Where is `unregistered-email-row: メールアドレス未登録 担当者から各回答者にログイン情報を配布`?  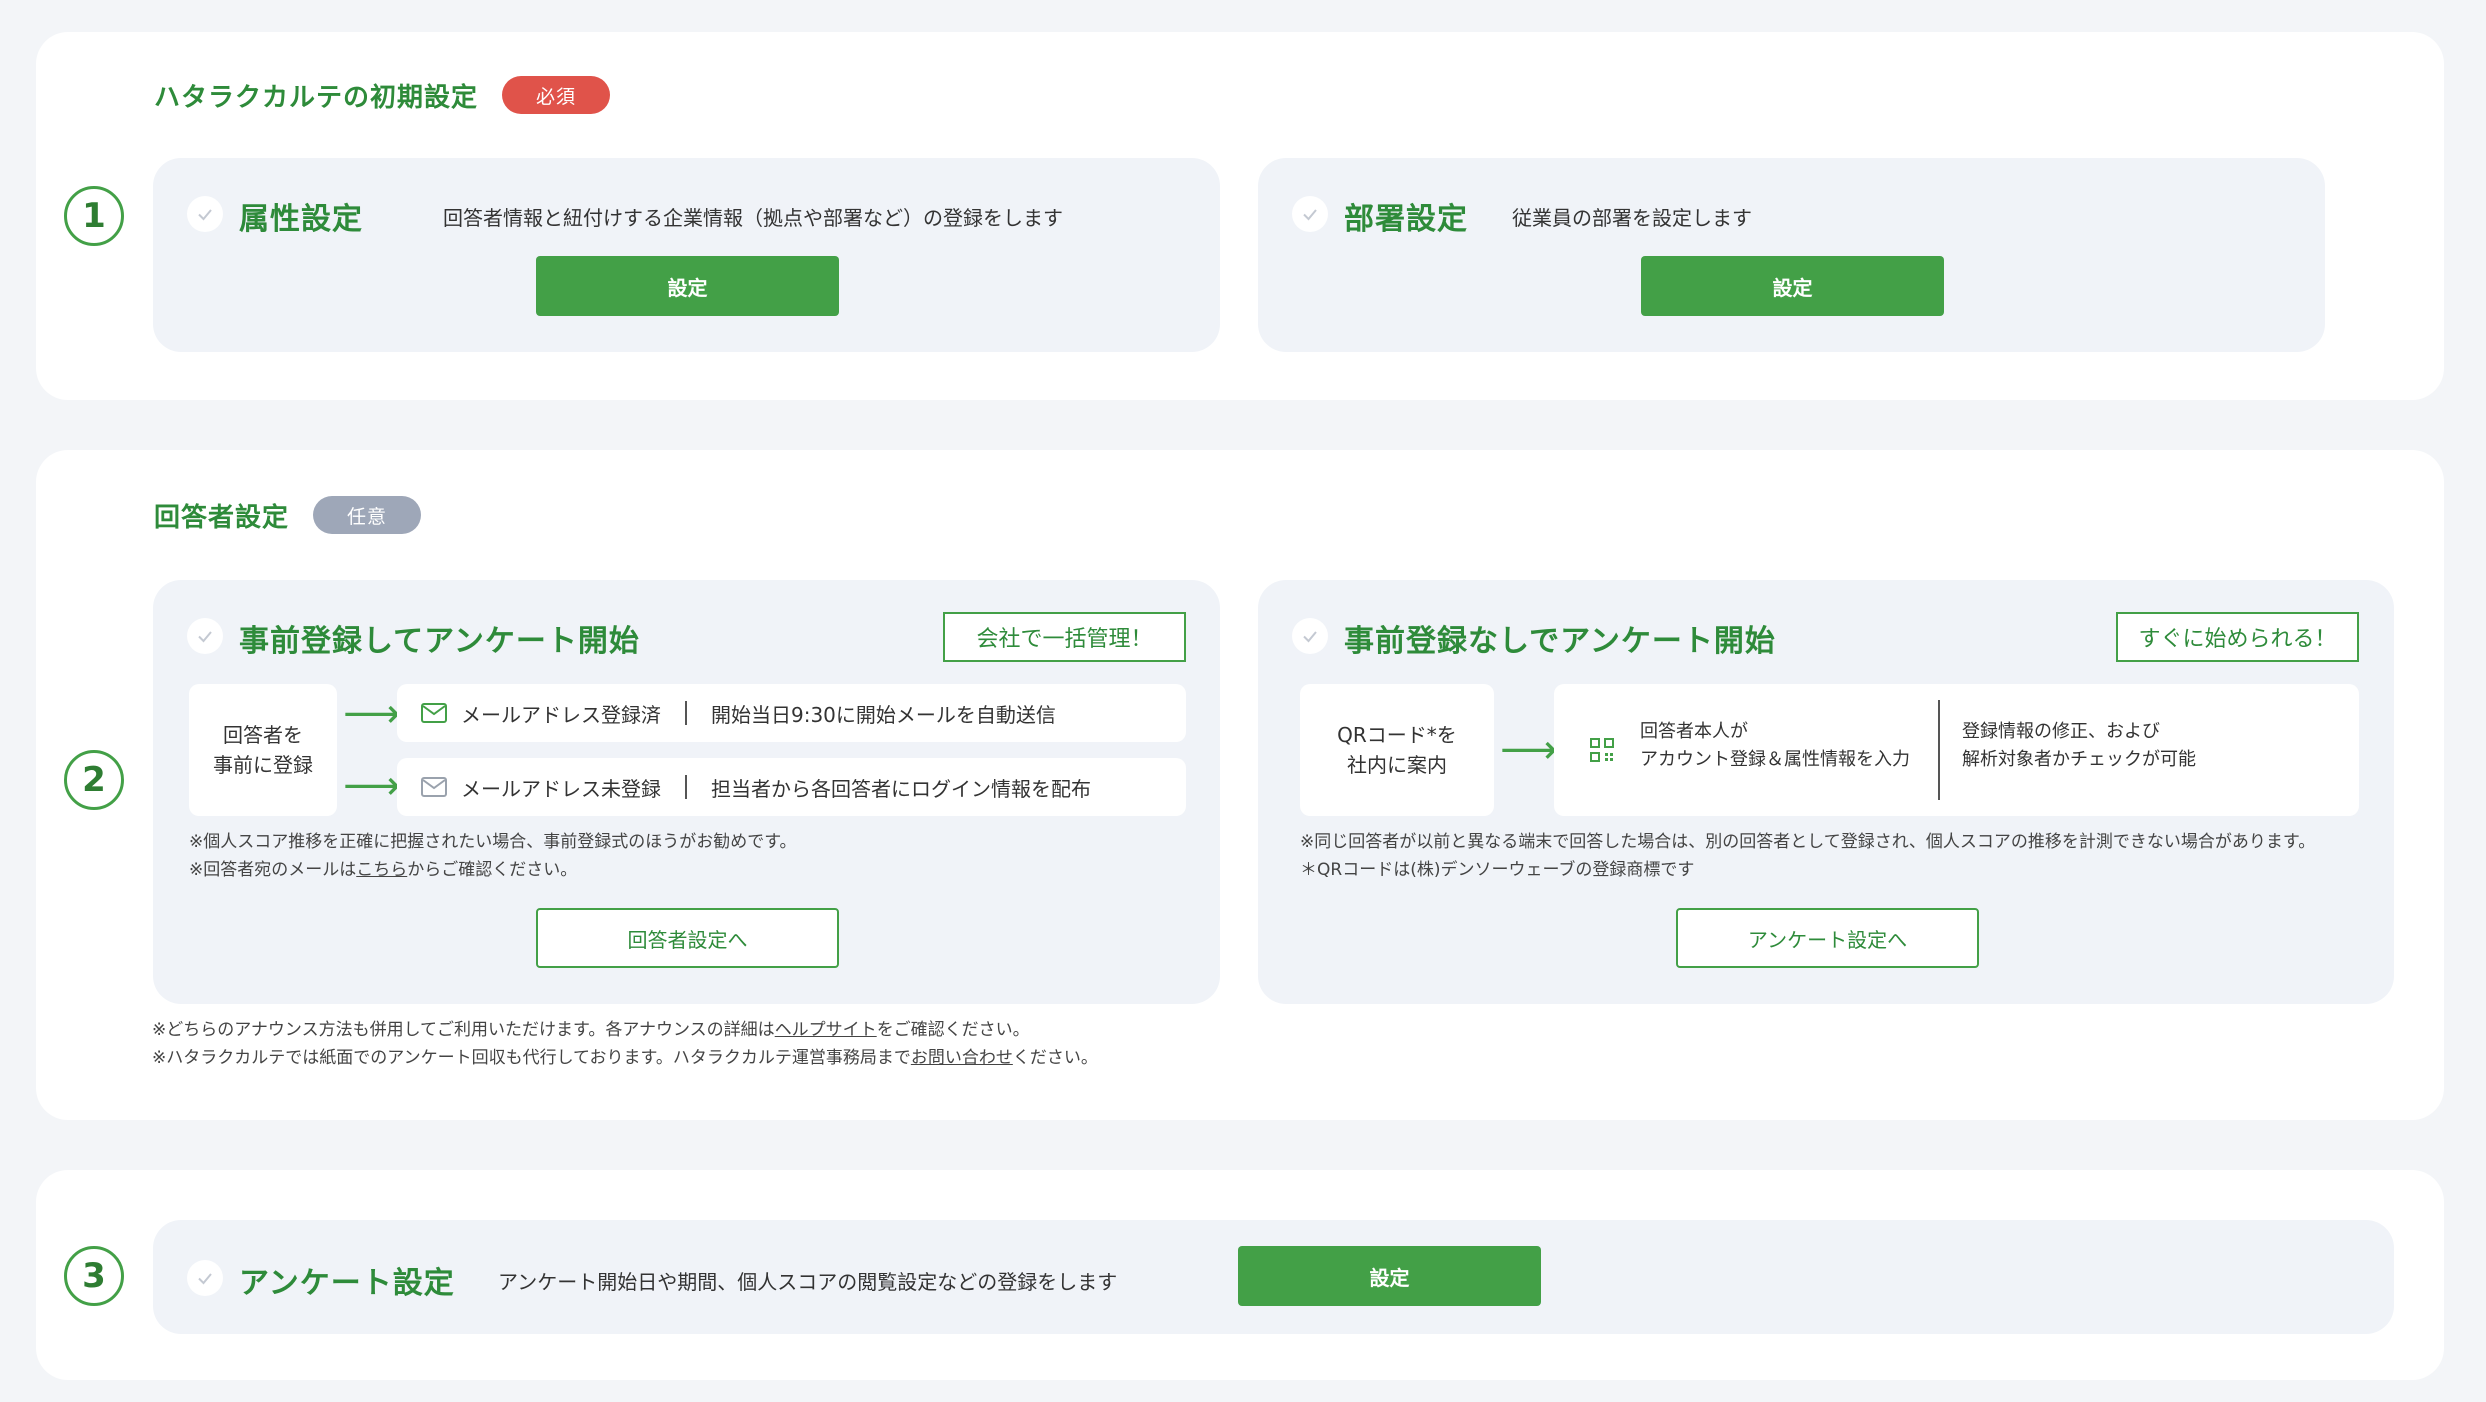 unregistered-email-row: メールアドレス未登録 担当者から各回答者にログイン情報を配布 is located at coordinates (791, 787).